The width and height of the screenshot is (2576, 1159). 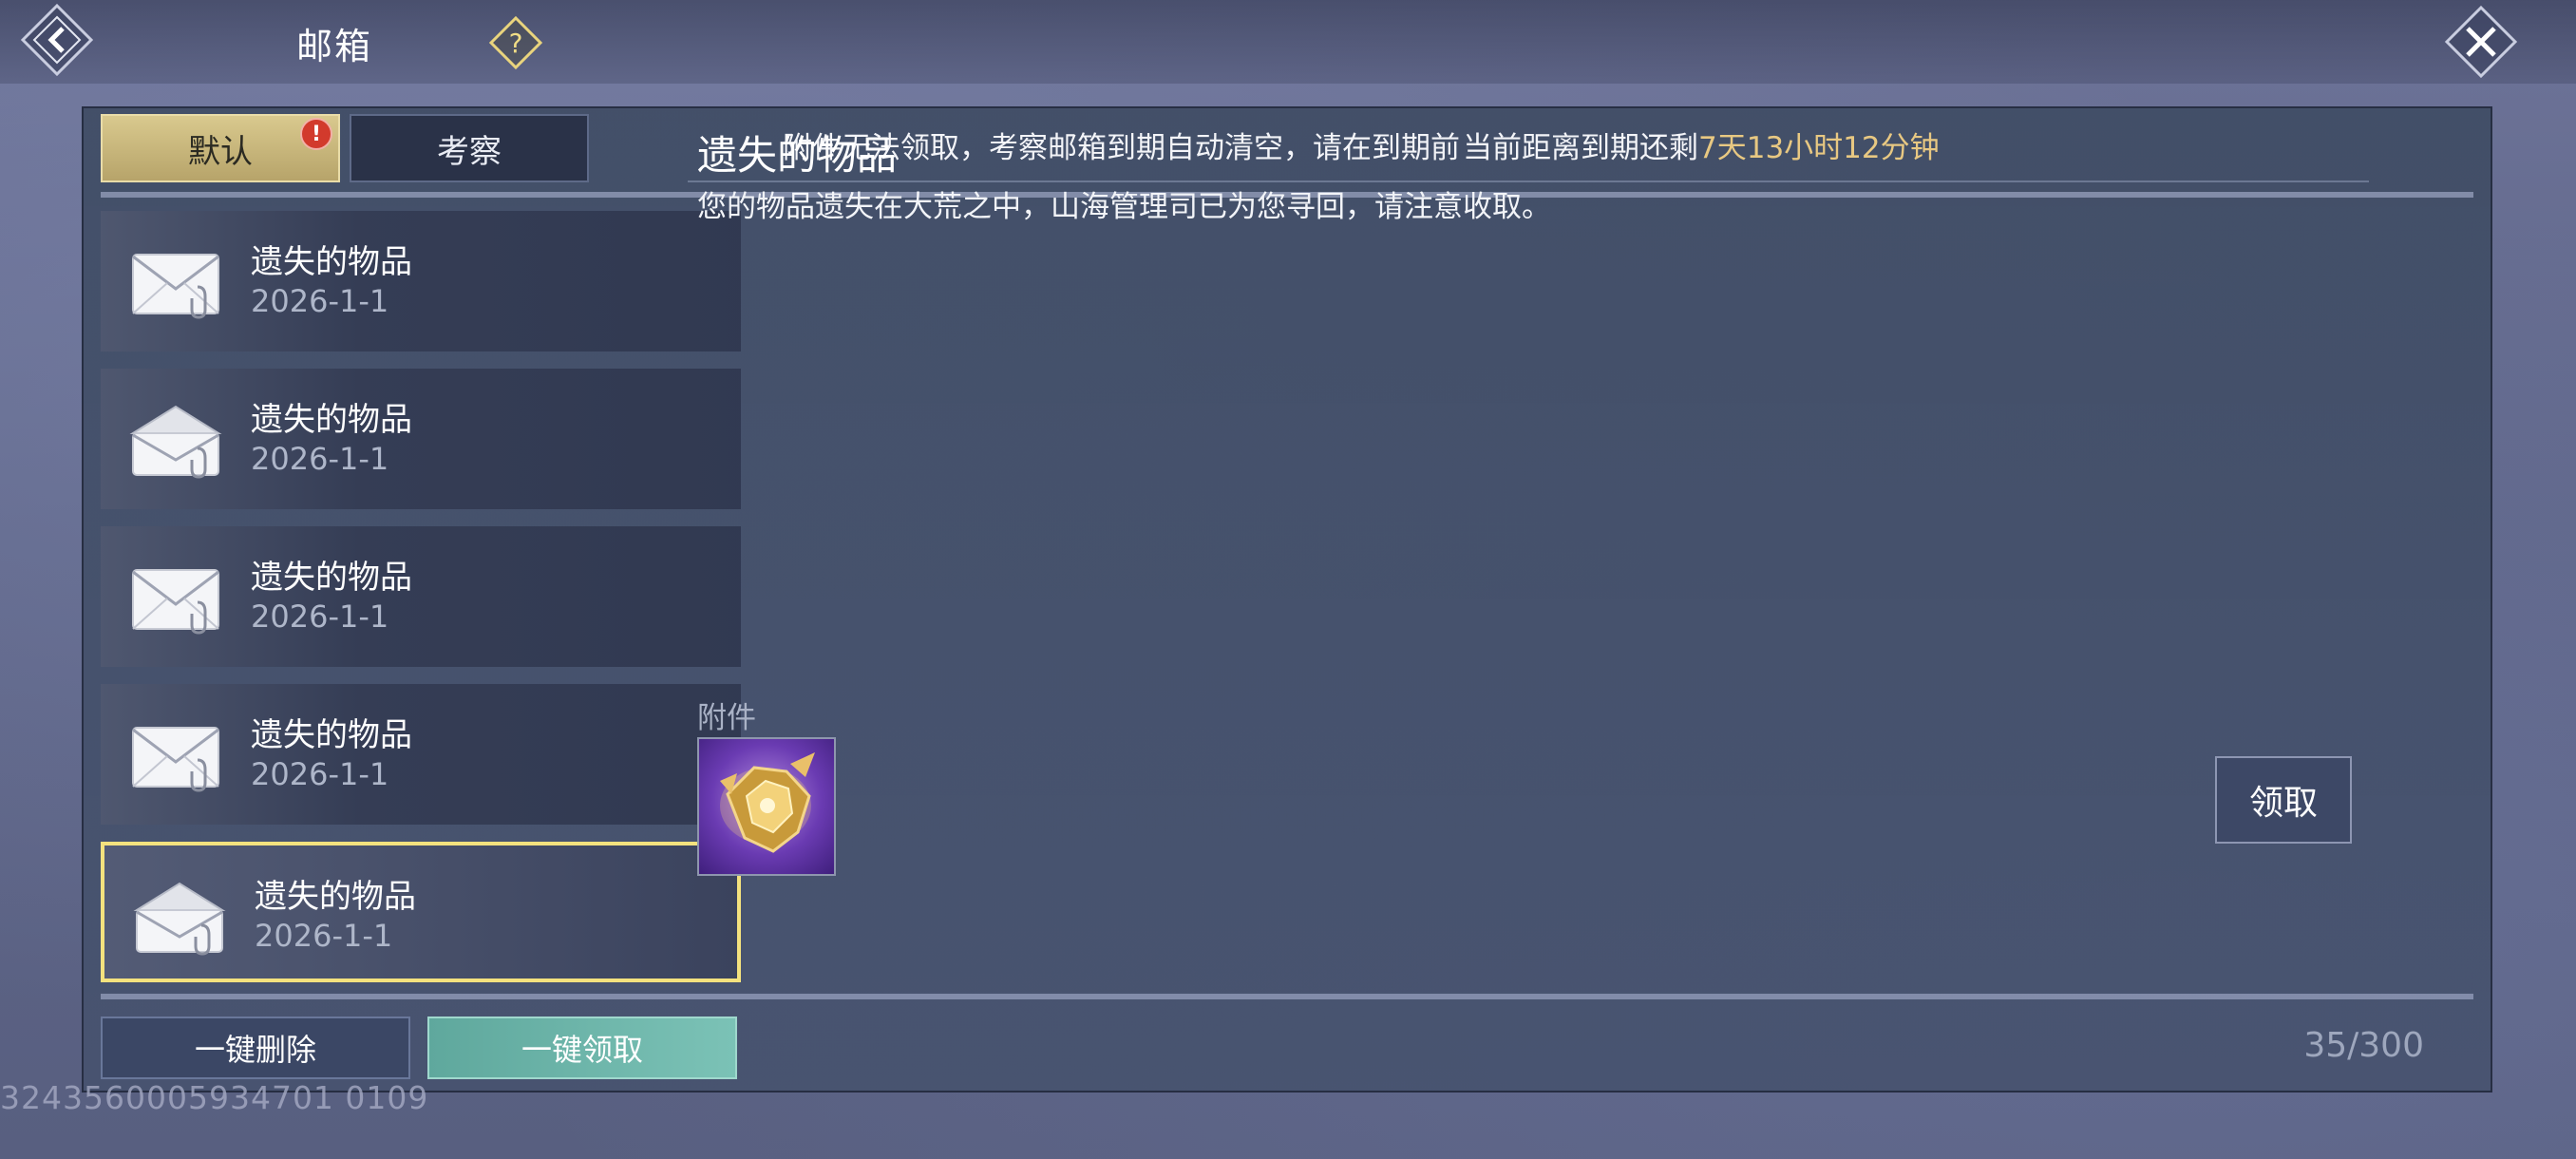 I want to click on question-mark-icon: ?, so click(x=515, y=42).